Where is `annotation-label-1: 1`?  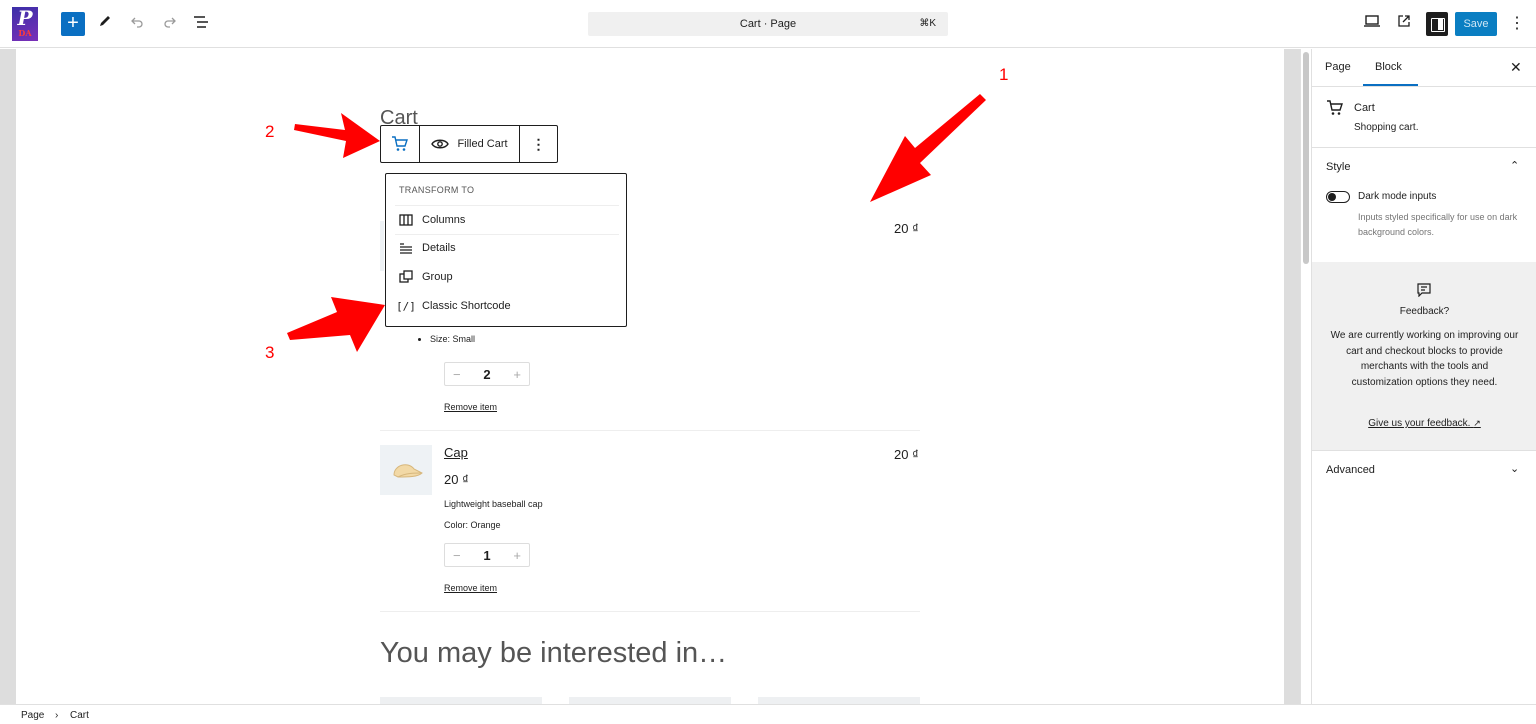
annotation-label-1: 1 is located at coordinates (1004, 74).